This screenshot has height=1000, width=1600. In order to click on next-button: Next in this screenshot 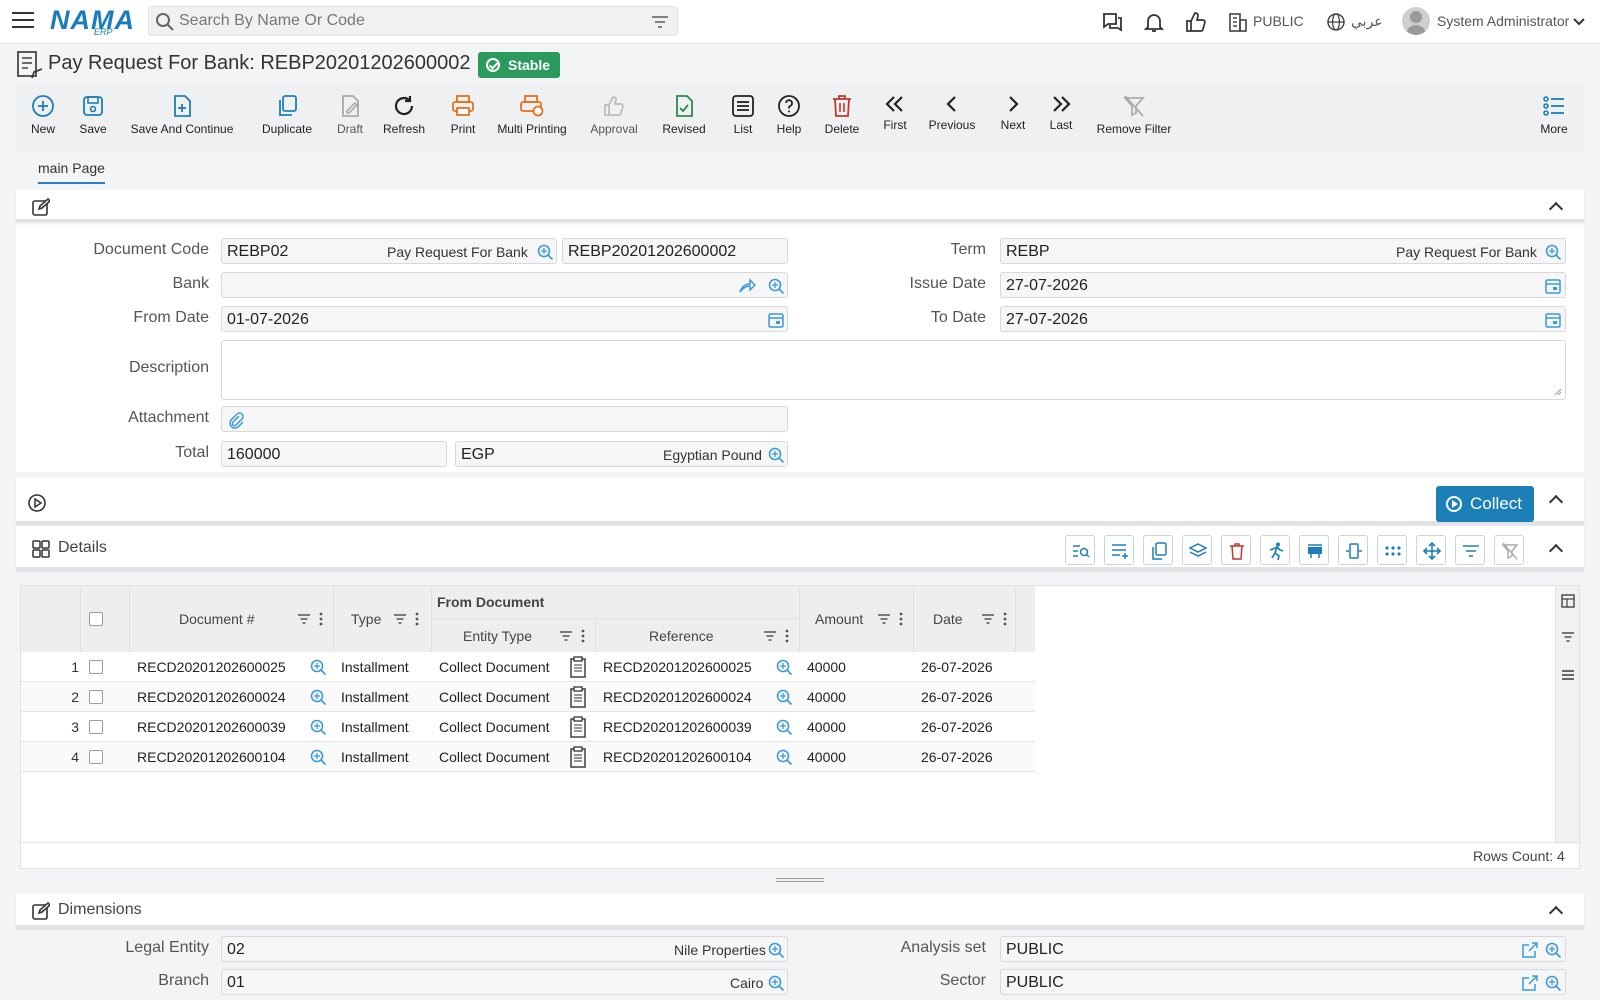, I will do `click(1013, 120)`.